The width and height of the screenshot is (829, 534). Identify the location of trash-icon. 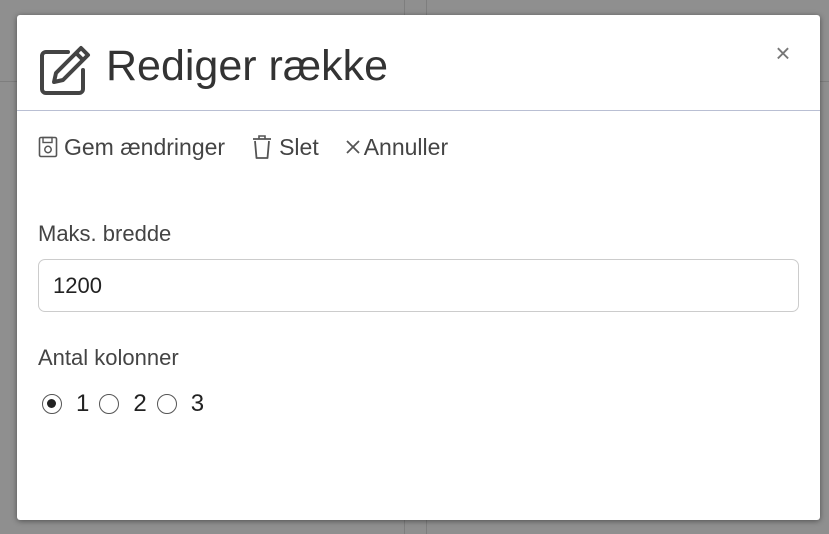
(262, 147).